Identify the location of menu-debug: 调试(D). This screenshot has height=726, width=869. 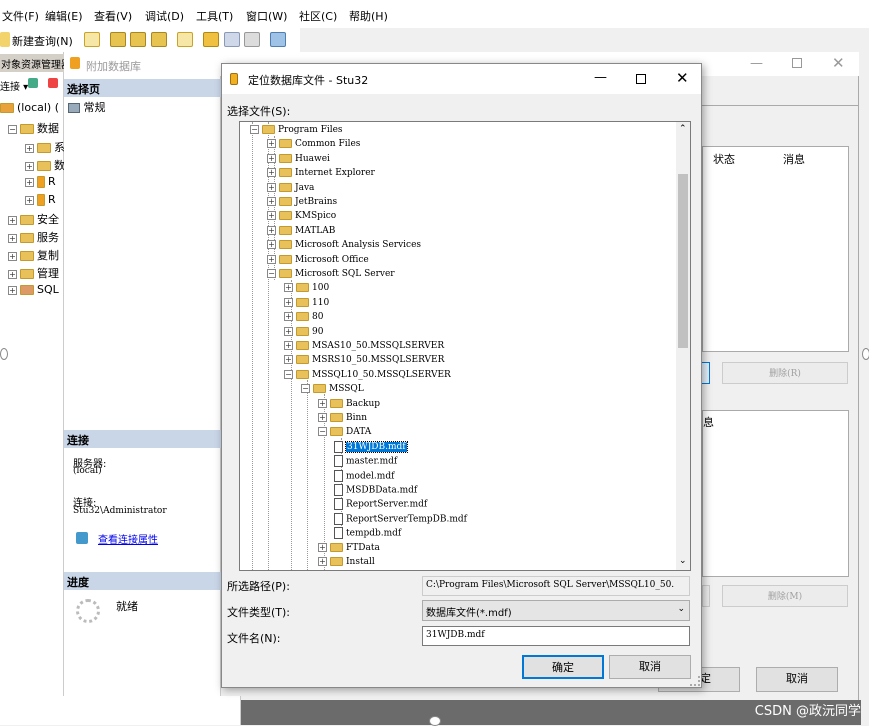
(164, 16).